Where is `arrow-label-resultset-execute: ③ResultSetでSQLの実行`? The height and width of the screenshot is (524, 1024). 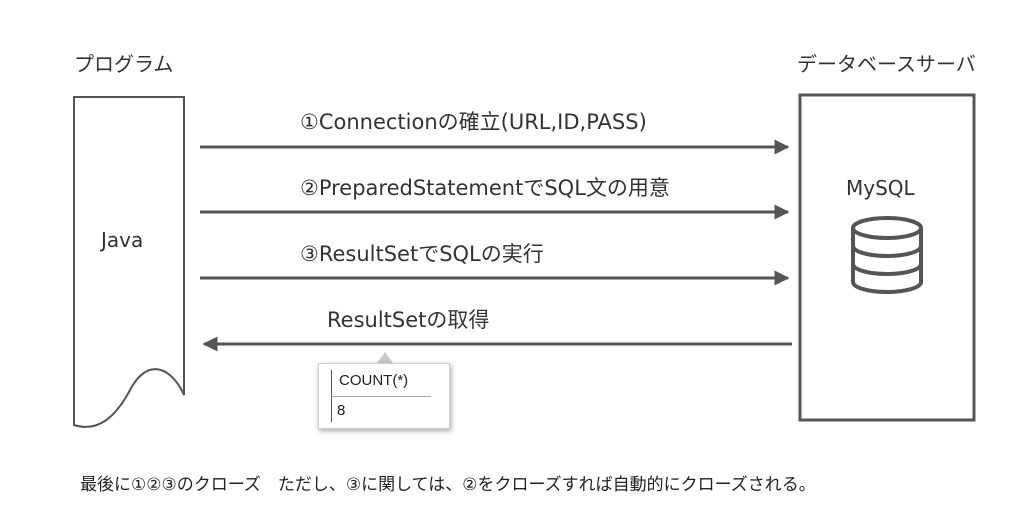
arrow-label-resultset-execute: ③ResultSetでSQLの実行 is located at coordinates (422, 254).